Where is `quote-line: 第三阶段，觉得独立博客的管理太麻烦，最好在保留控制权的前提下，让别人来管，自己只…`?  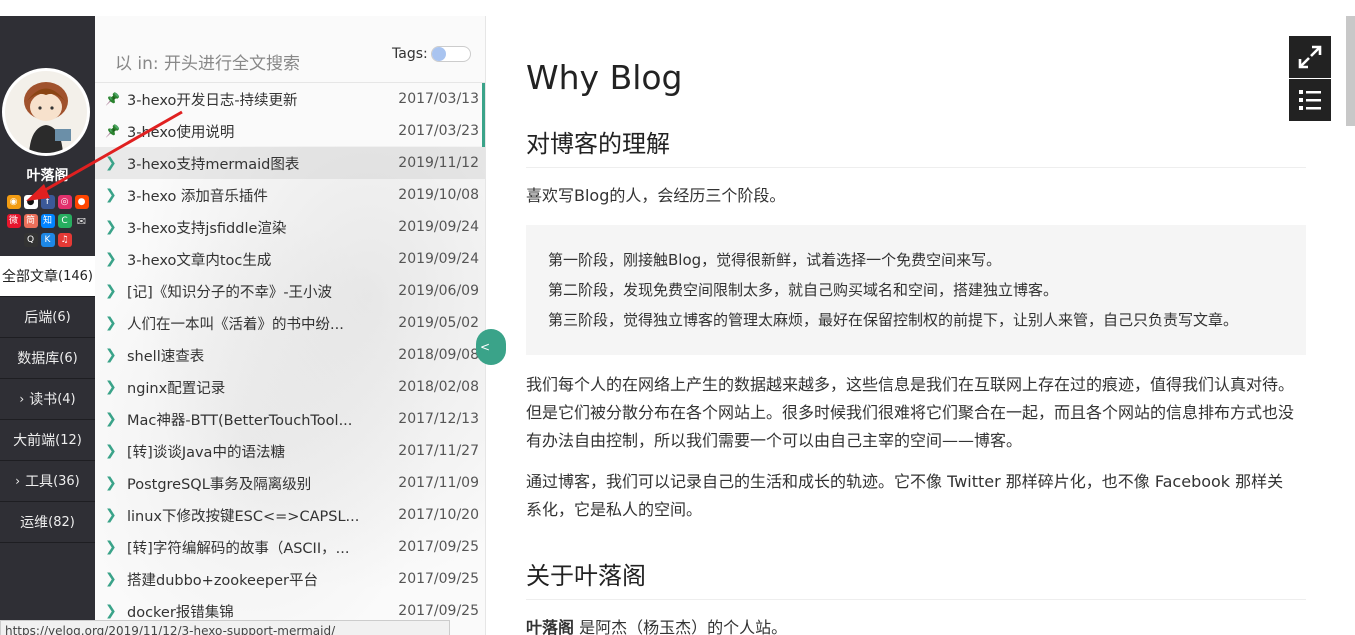 quote-line: 第三阶段，觉得独立博客的管理太麻烦，最好在保留控制权的前提下，让别人来管，自己只… is located at coordinates (893, 320).